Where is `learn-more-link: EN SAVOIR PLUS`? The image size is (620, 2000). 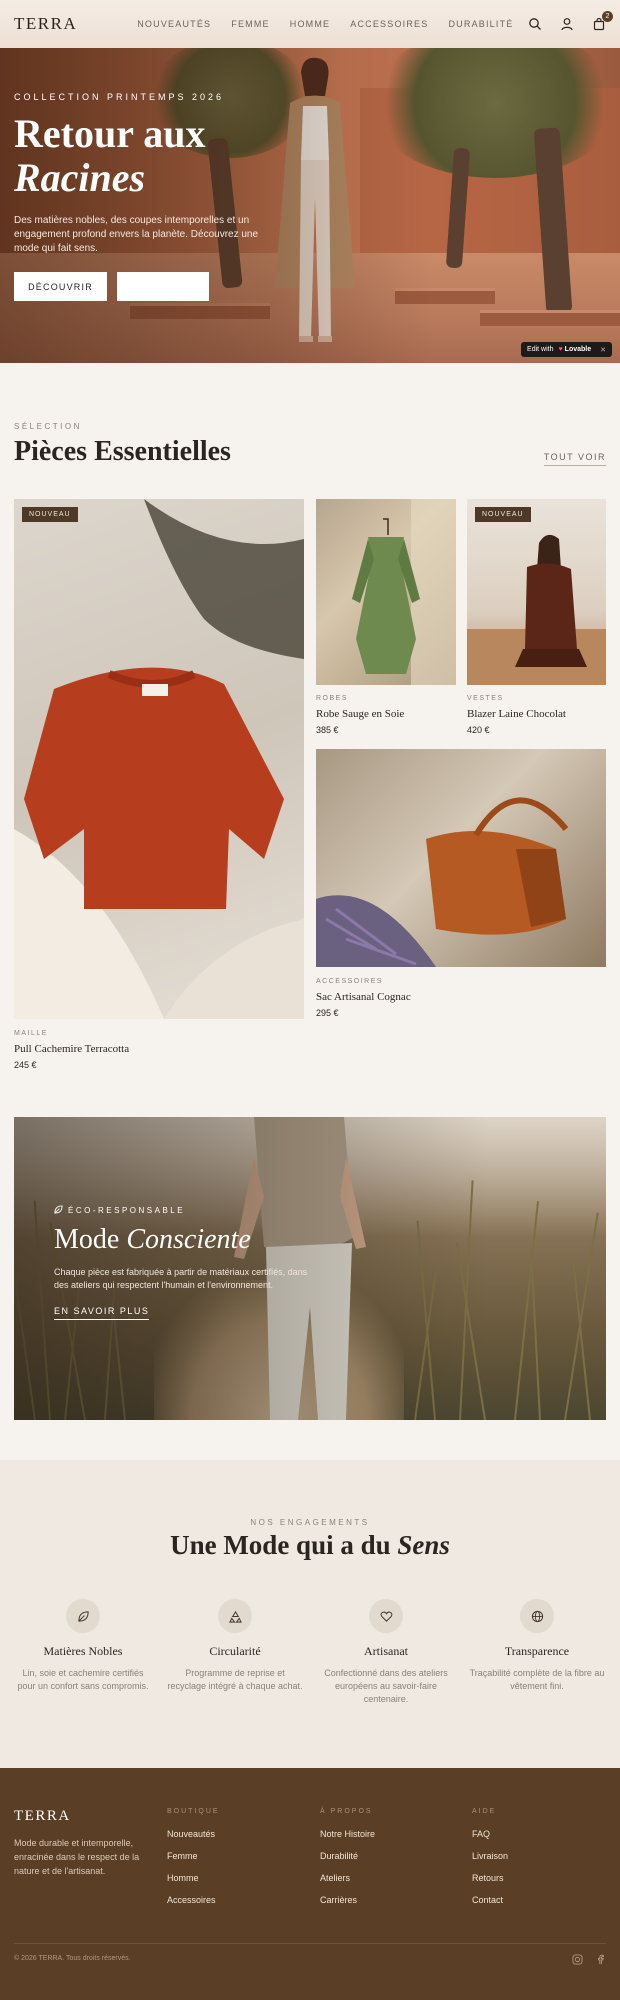
learn-more-link: EN SAVOIR PLUS is located at coordinates (102, 1313).